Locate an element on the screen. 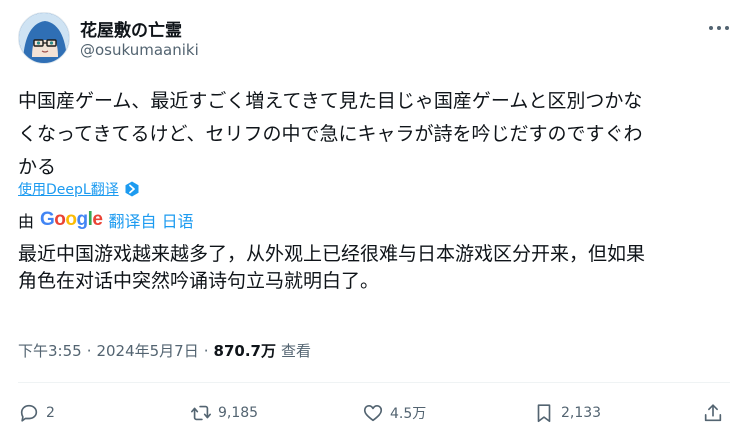 This screenshot has height=445, width=750. like-icon is located at coordinates (373, 413).